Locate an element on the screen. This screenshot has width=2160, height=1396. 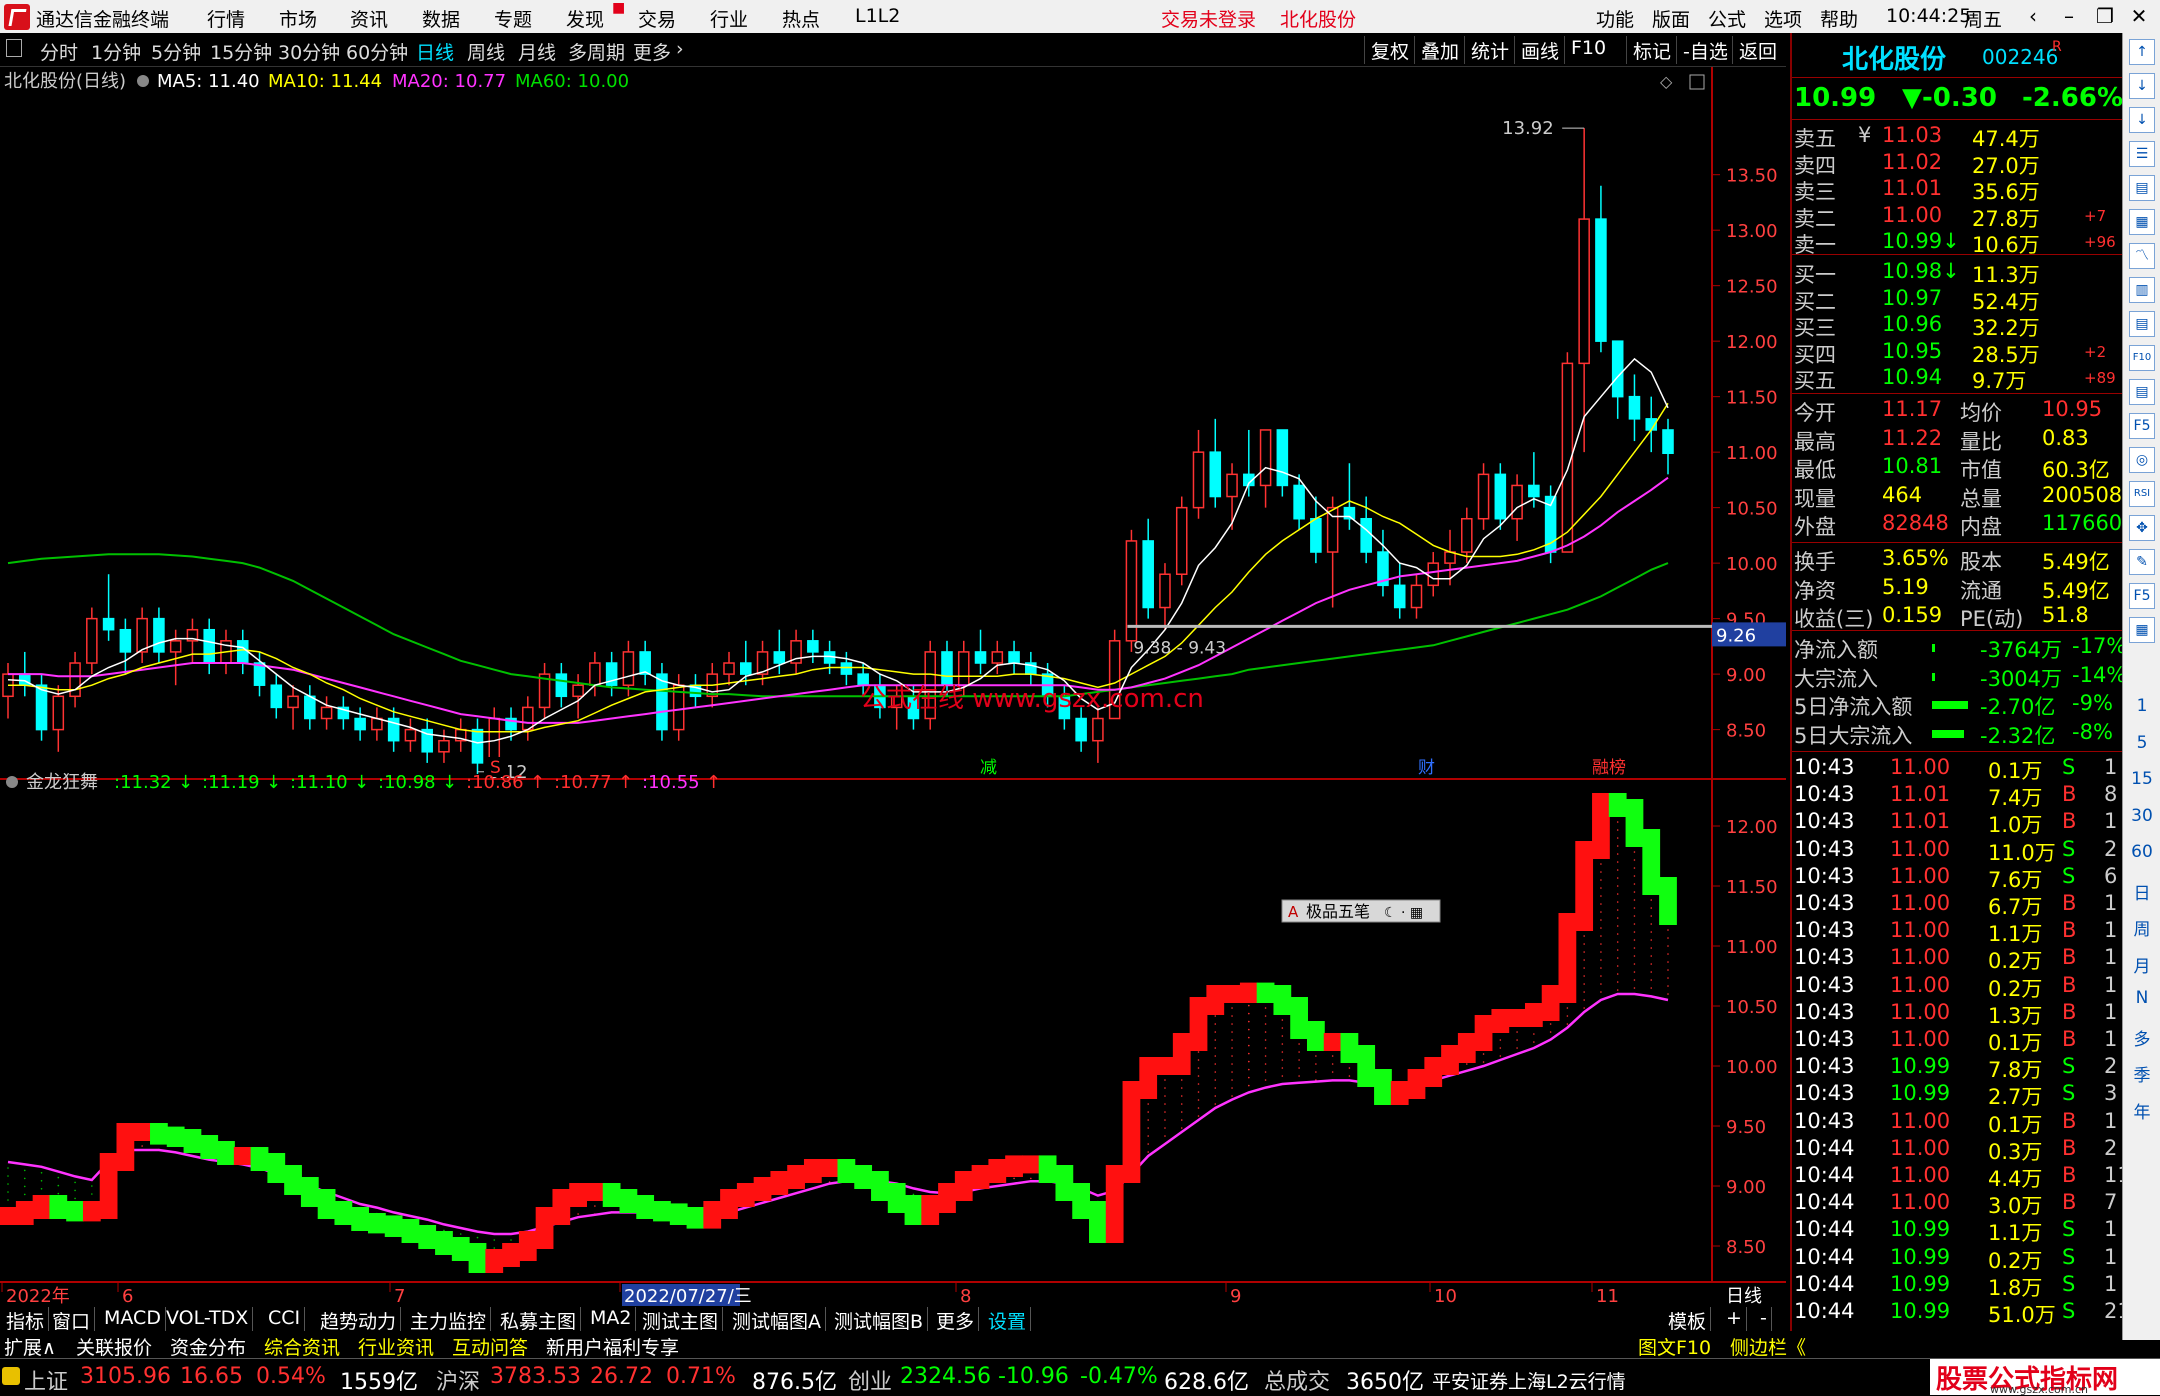
indicator-tab: 主力监控 is located at coordinates (449, 1320).